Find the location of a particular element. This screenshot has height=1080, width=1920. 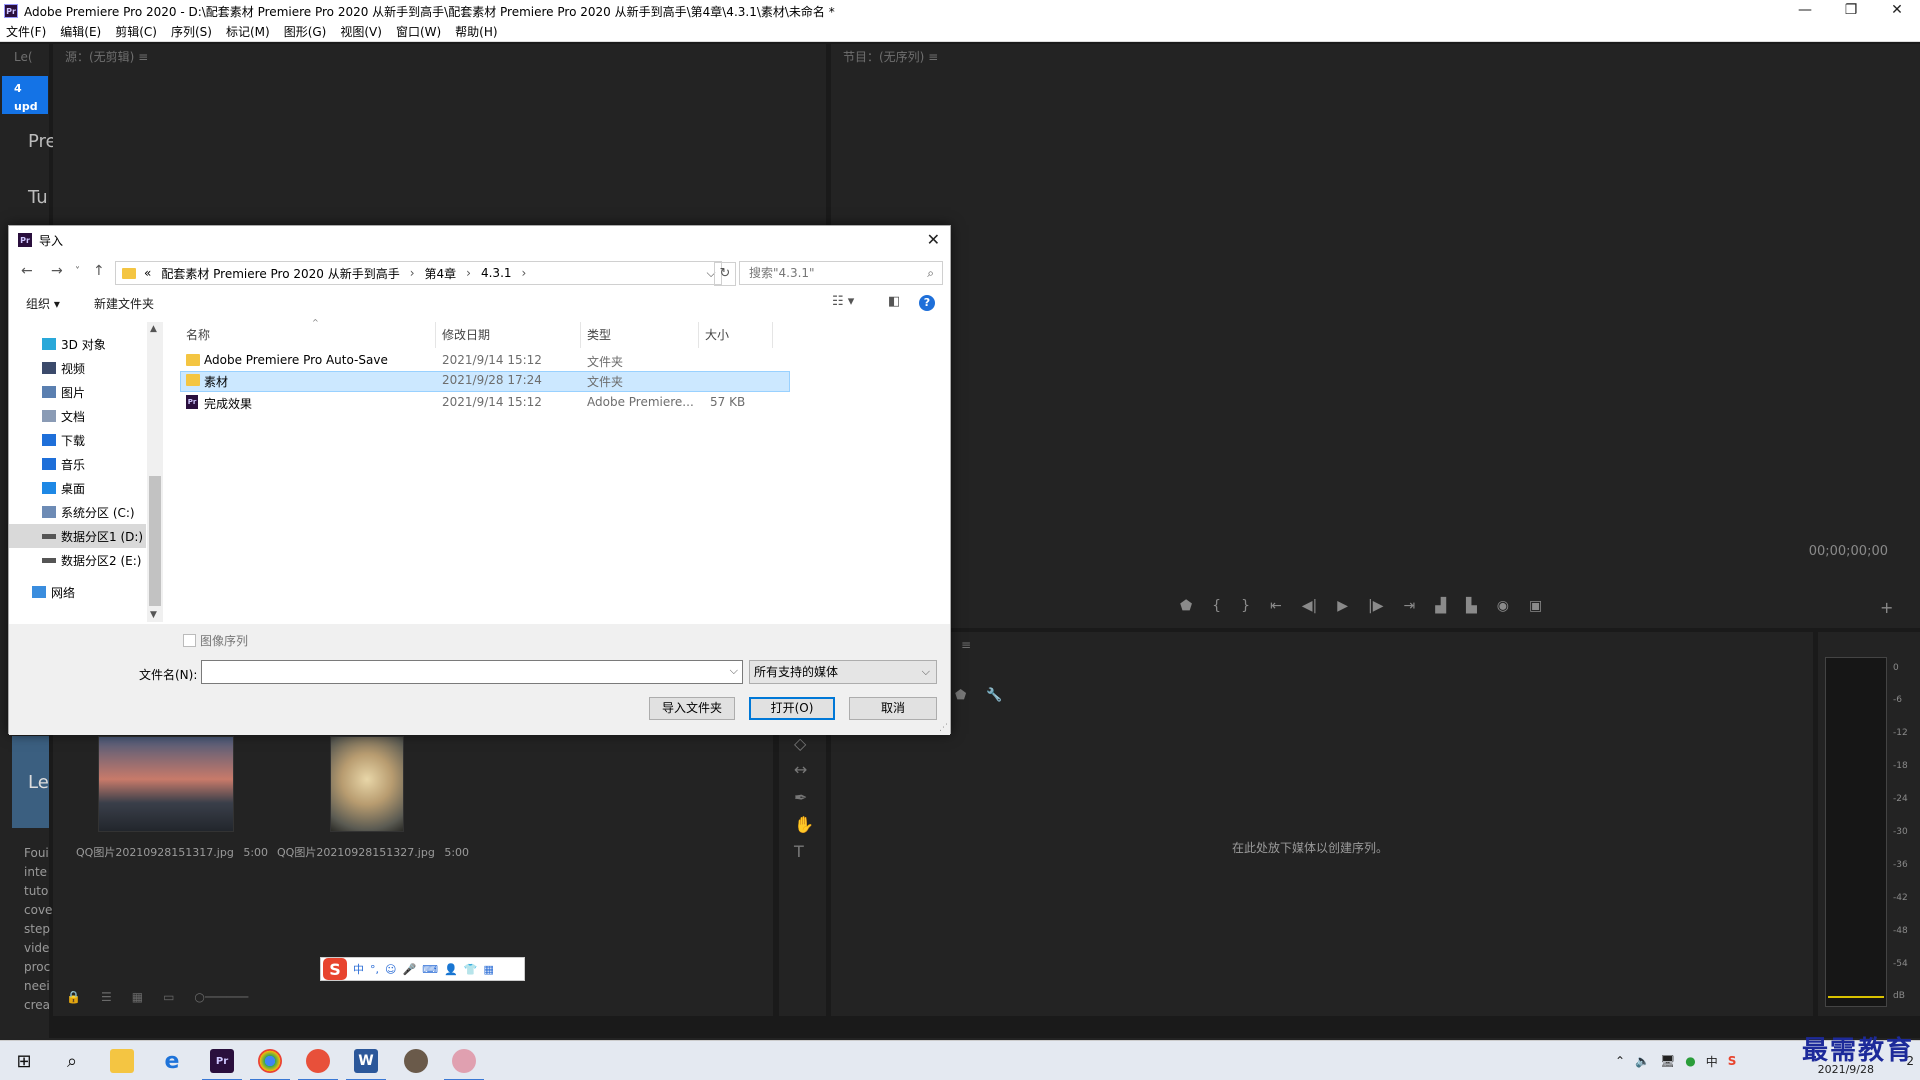

menu-window: 窗口(W) is located at coordinates (418, 31).